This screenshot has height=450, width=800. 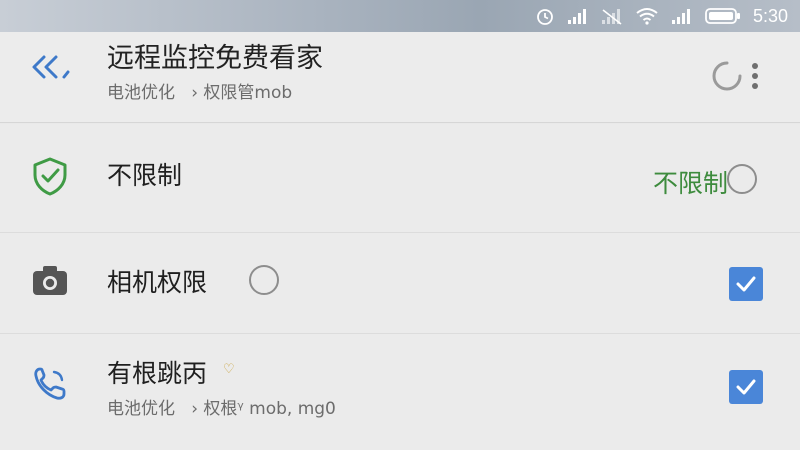 What do you see at coordinates (661, 16) in the screenshot?
I see `status-bar-icons: 5:30` at bounding box center [661, 16].